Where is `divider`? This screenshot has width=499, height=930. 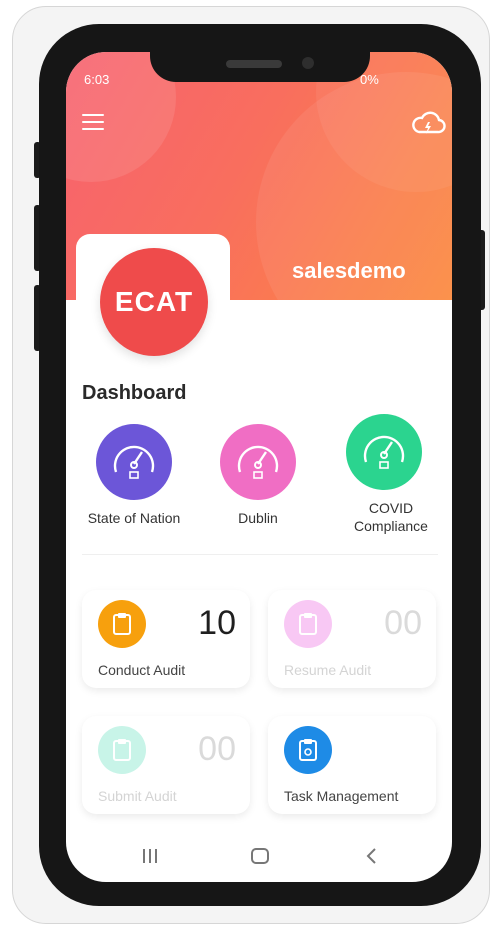
divider is located at coordinates (260, 554).